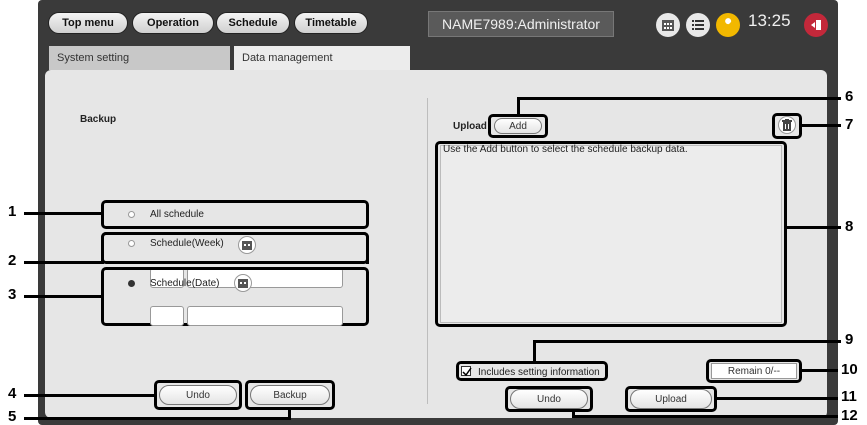 This screenshot has width=867, height=425. I want to click on upload-title: Upload, so click(470, 126).